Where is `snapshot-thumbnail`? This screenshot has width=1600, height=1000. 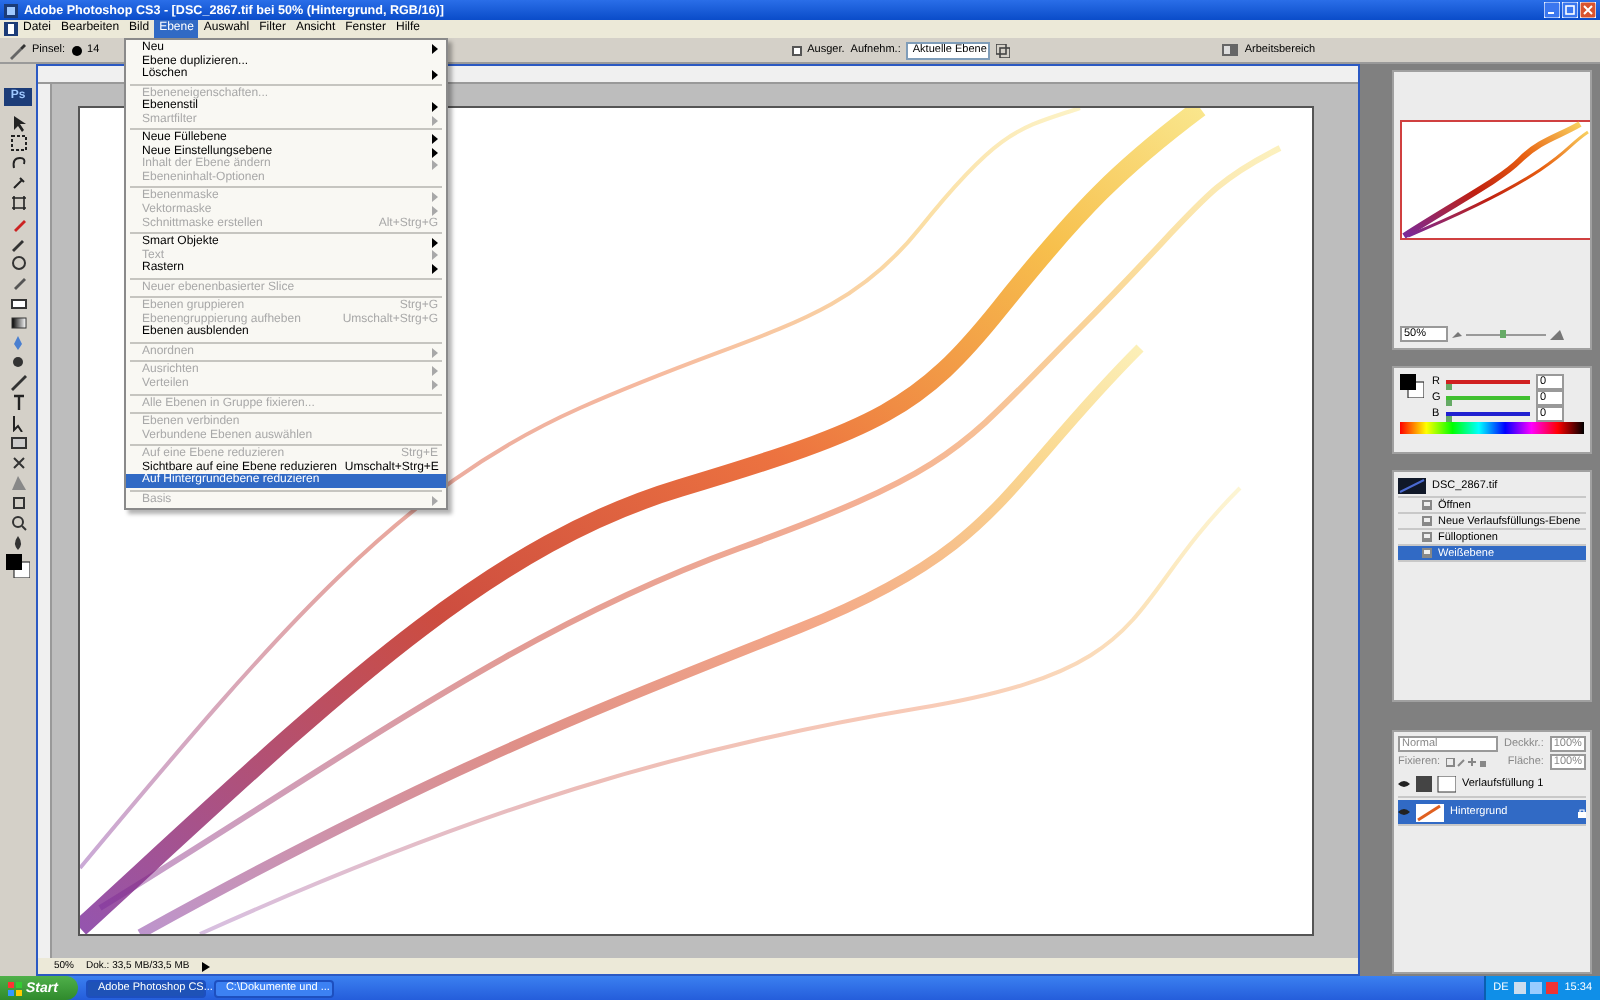
snapshot-thumbnail is located at coordinates (1412, 486).